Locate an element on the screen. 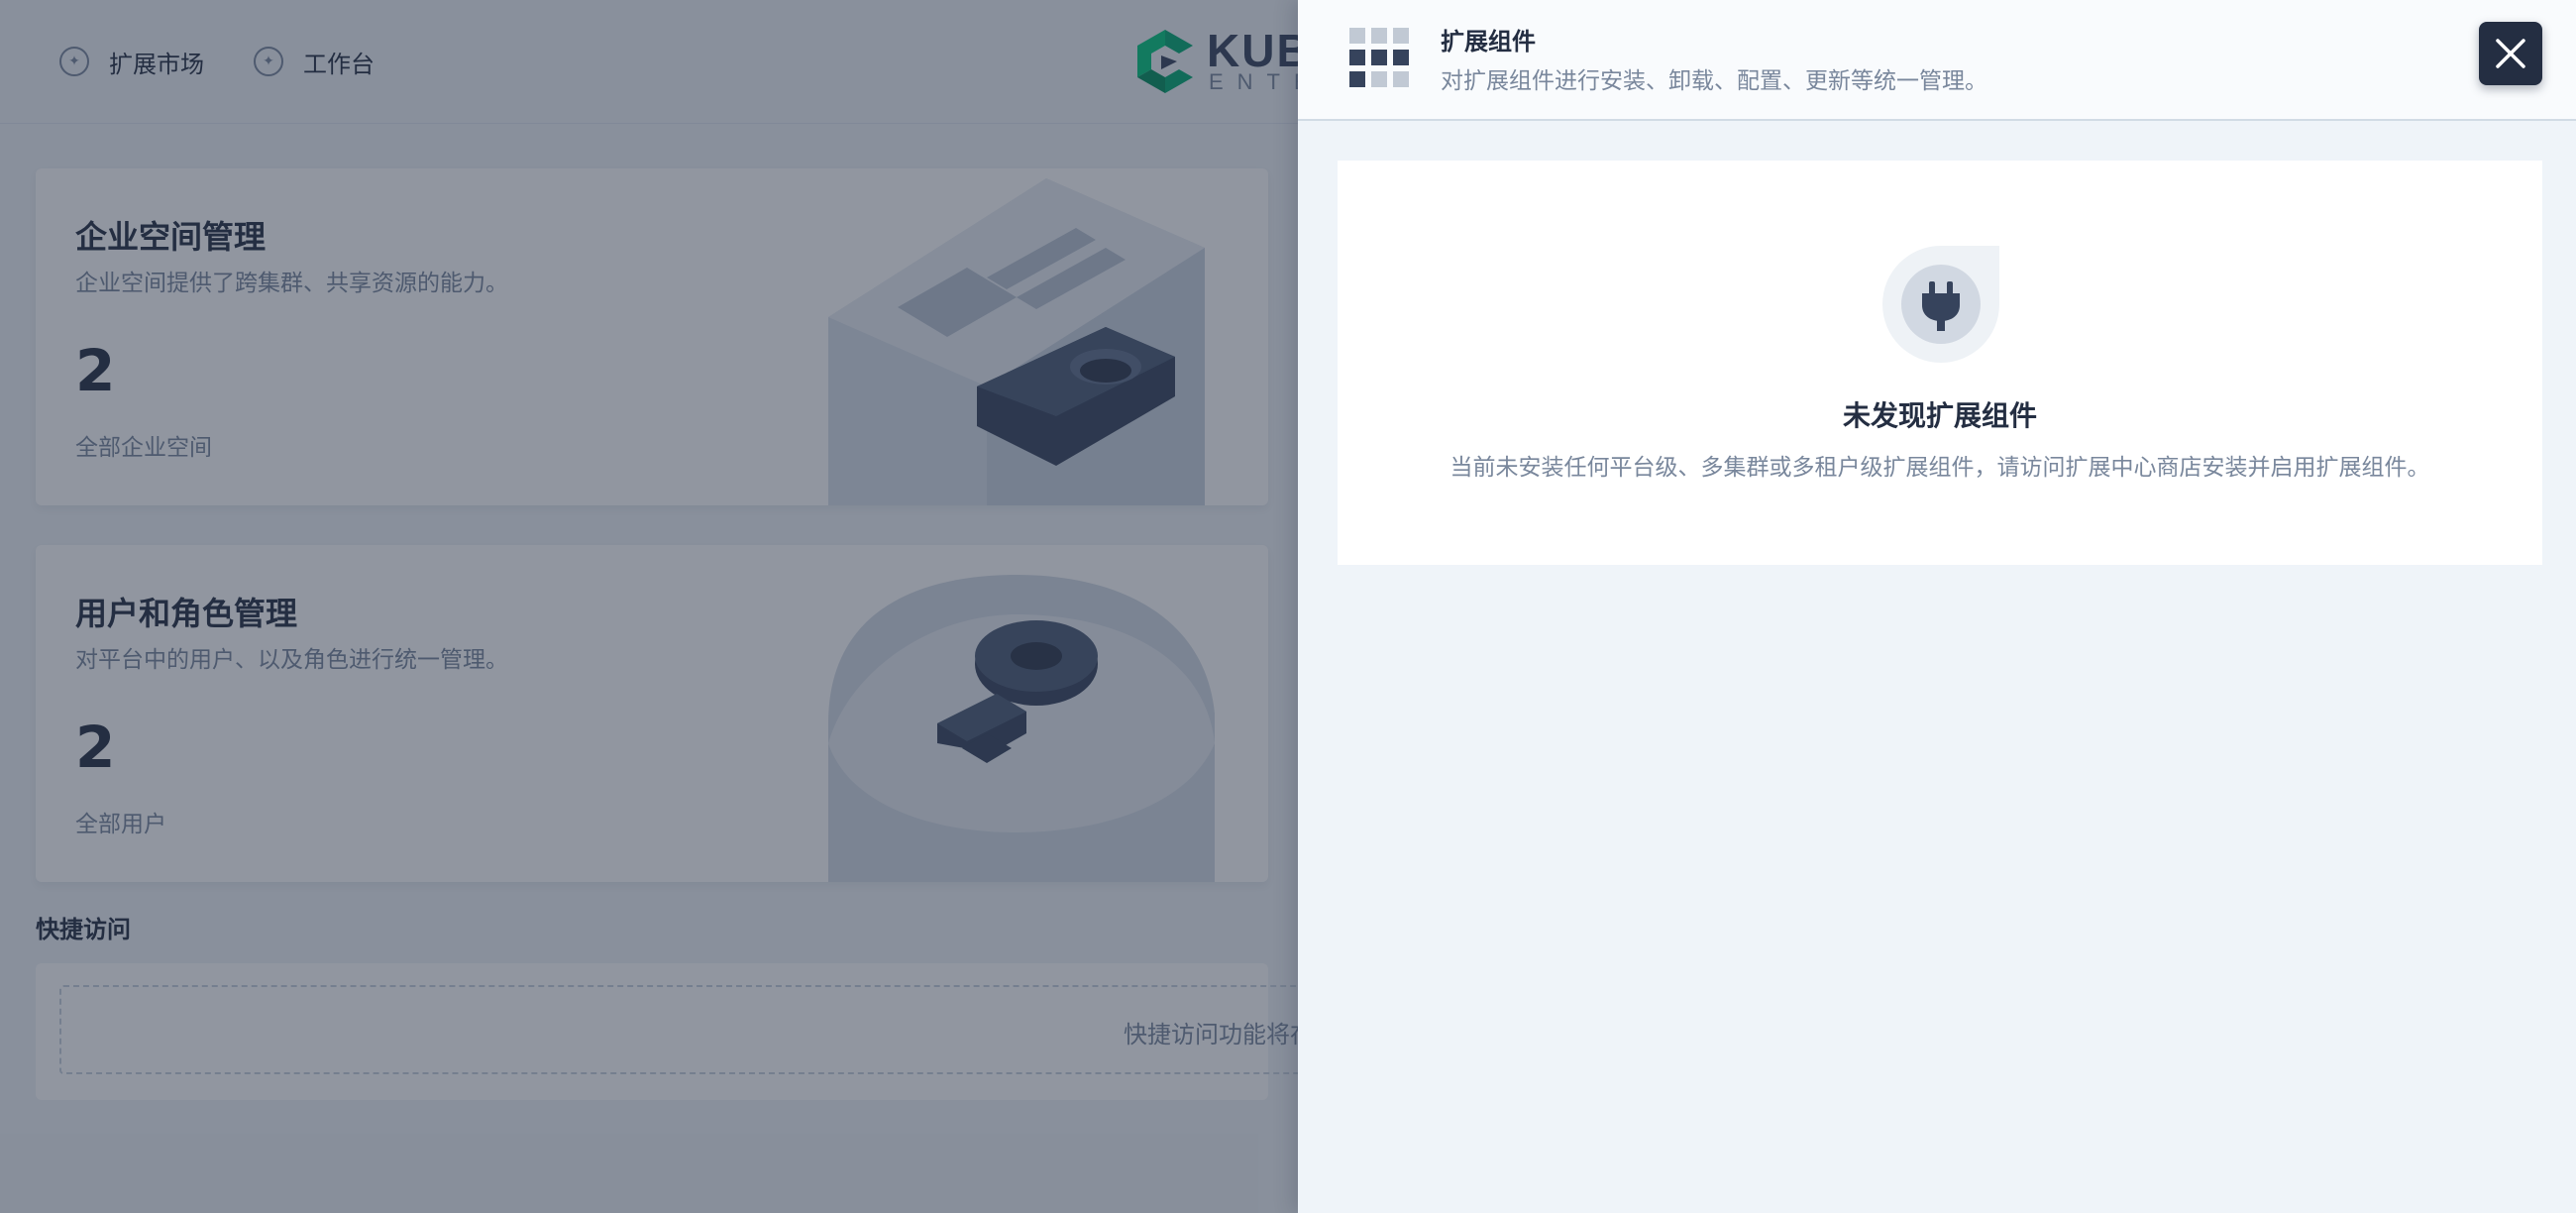 The image size is (2576, 1213). drawer-title: 扩展组件 is located at coordinates (1488, 41).